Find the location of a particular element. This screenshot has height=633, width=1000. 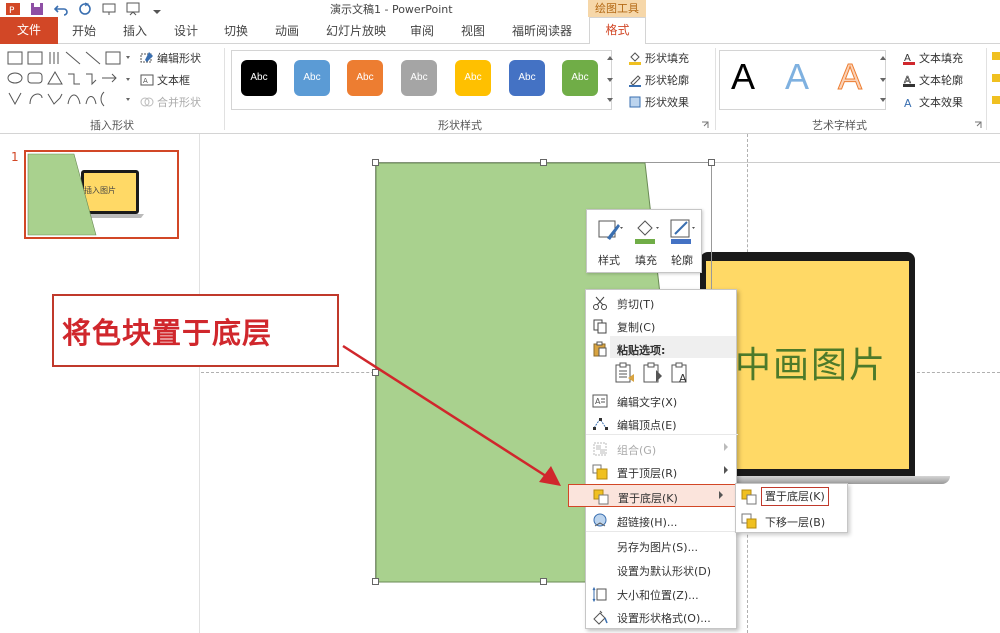

outline-icon is located at coordinates (682, 231).